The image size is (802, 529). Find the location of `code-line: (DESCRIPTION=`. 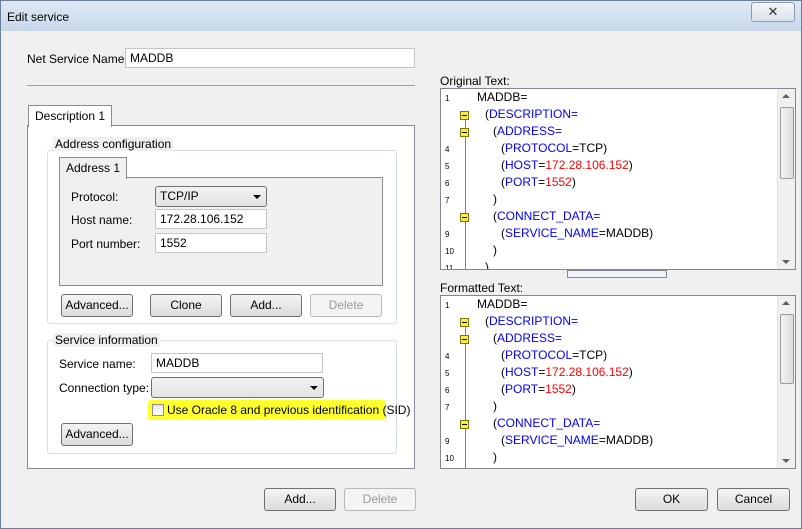

code-line: (DESCRIPTION= is located at coordinates (531, 114).